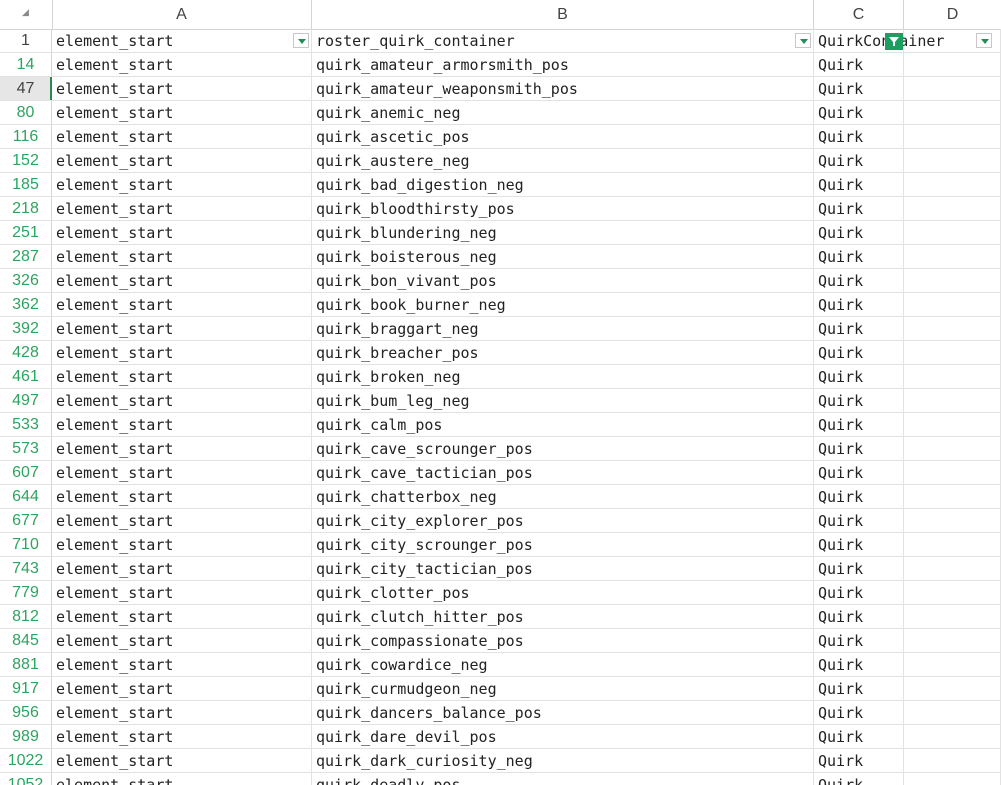 Image resolution: width=1001 pixels, height=785 pixels. What do you see at coordinates (26, 760) in the screenshot?
I see `row-number: 1022` at bounding box center [26, 760].